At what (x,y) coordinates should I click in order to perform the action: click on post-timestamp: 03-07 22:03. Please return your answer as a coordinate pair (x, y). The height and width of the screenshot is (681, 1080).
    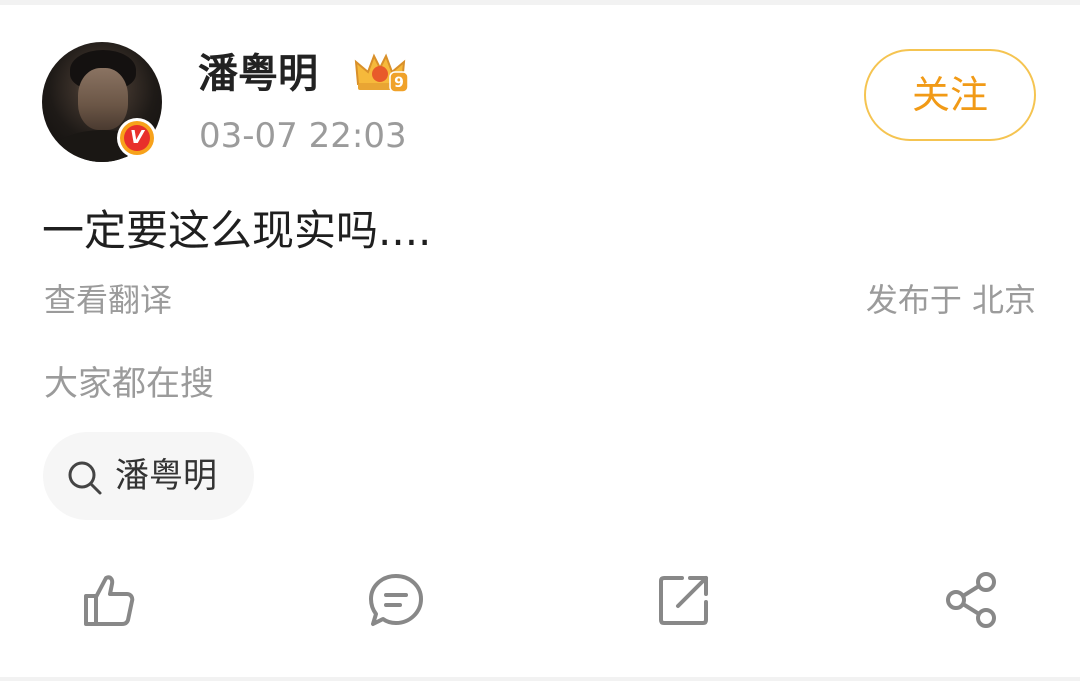
    Looking at the image, I should click on (303, 136).